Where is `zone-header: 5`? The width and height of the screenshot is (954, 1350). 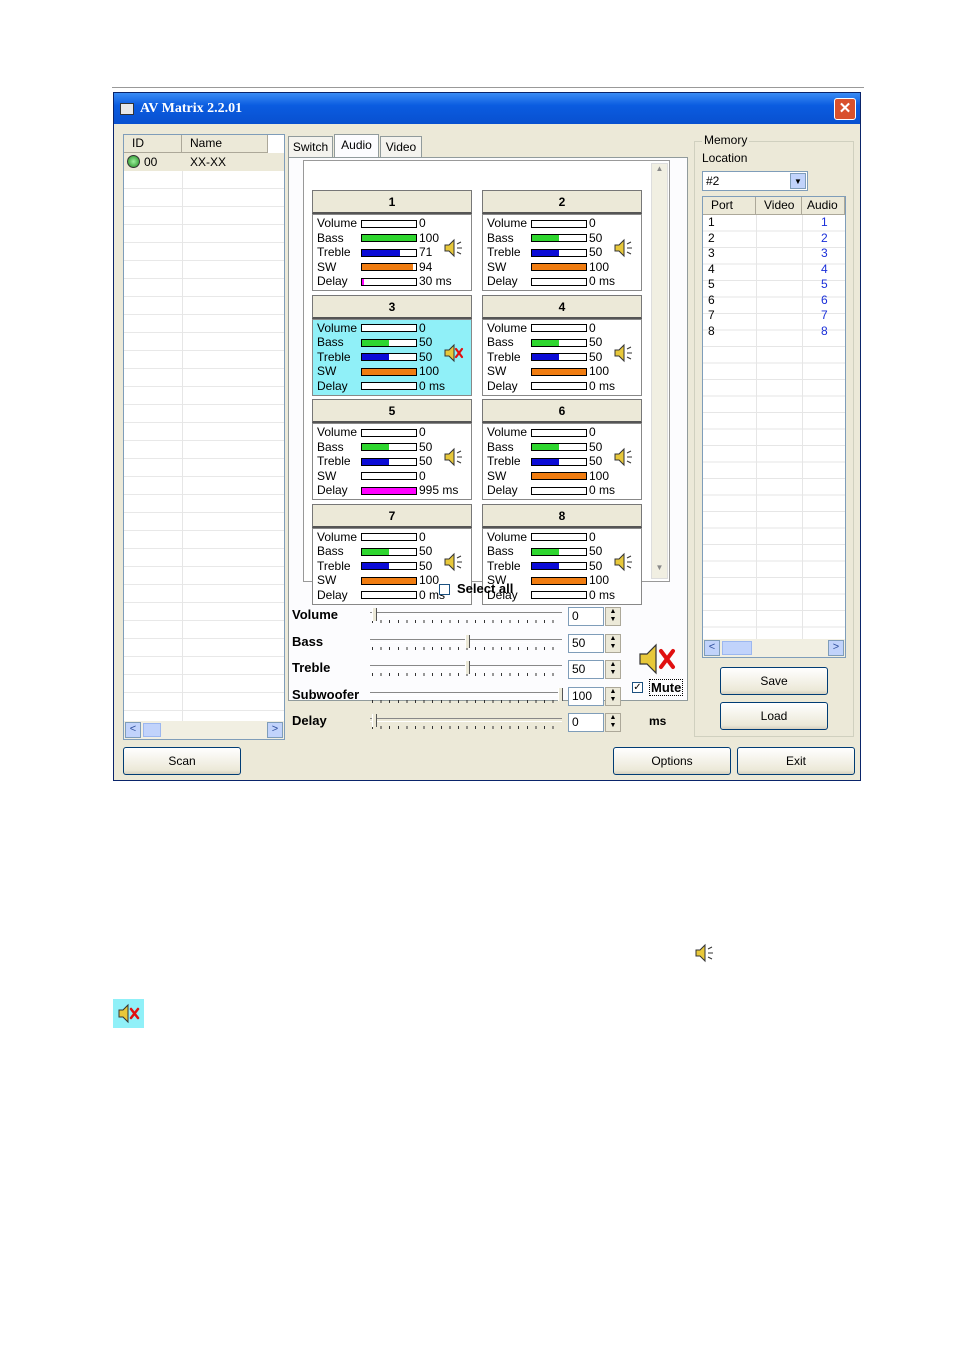 zone-header: 5 is located at coordinates (392, 411).